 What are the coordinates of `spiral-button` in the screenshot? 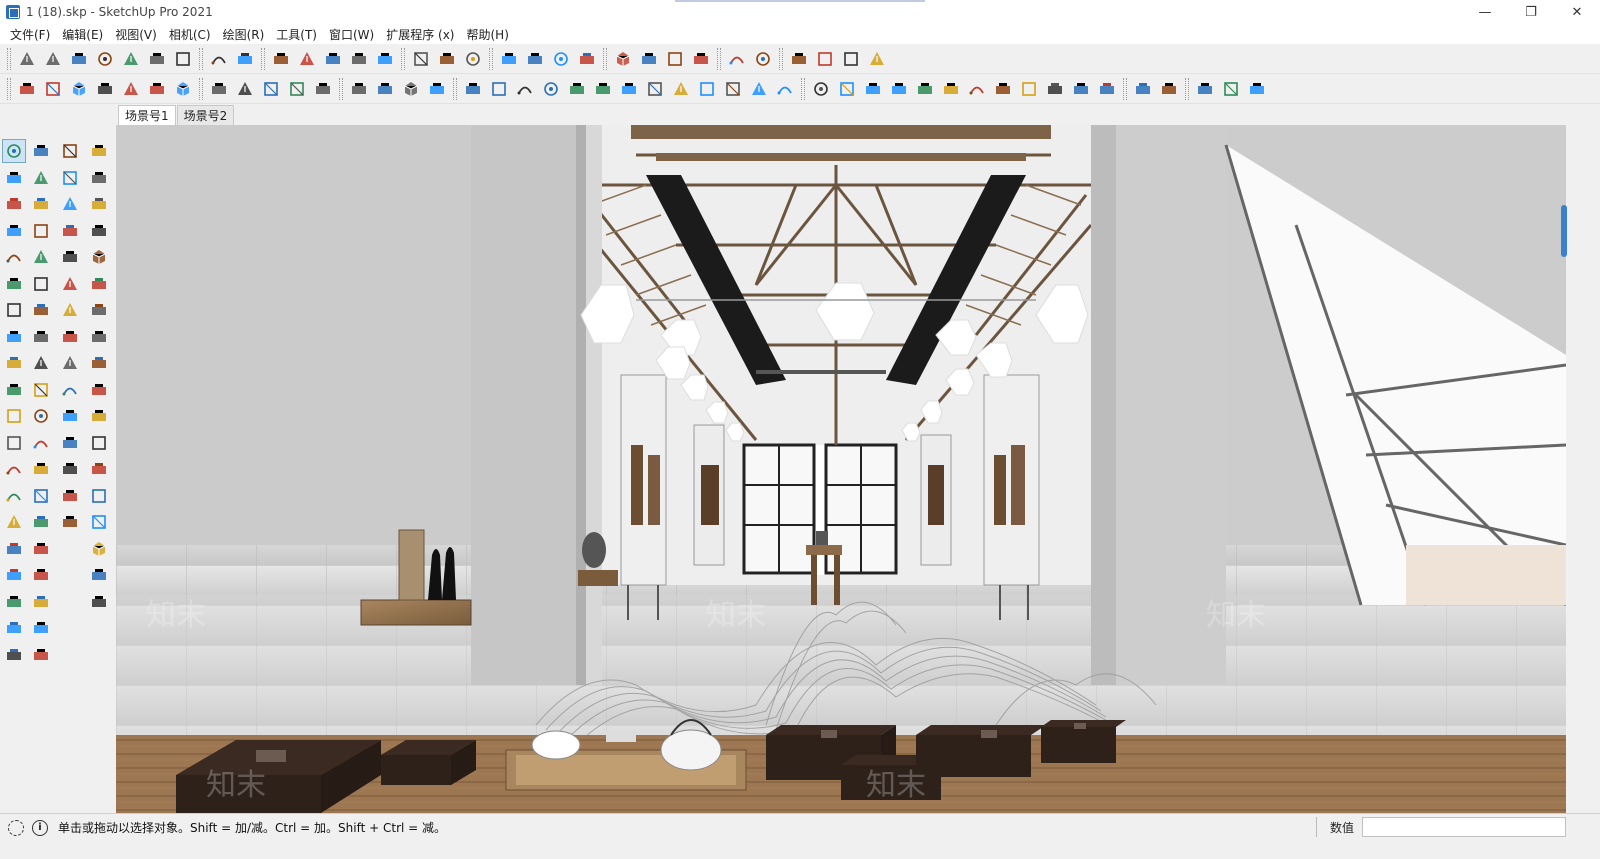 It's located at (629, 89).